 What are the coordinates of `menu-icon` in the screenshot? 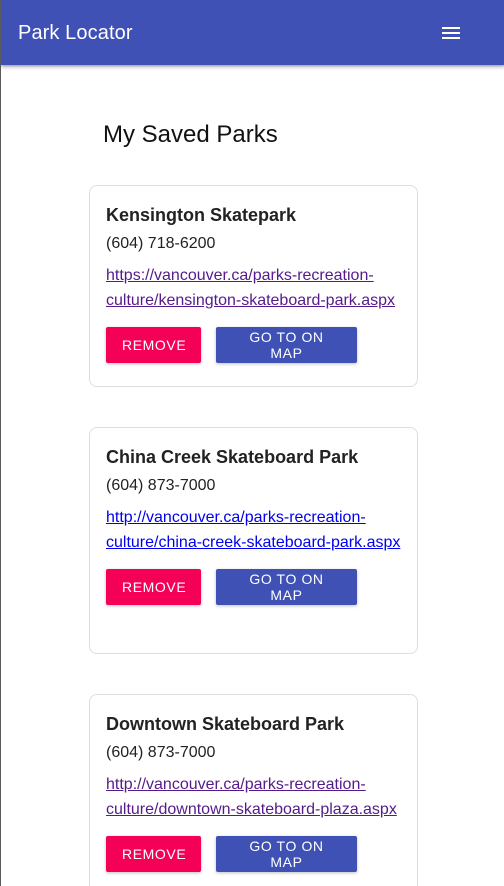 It's located at (451, 33).